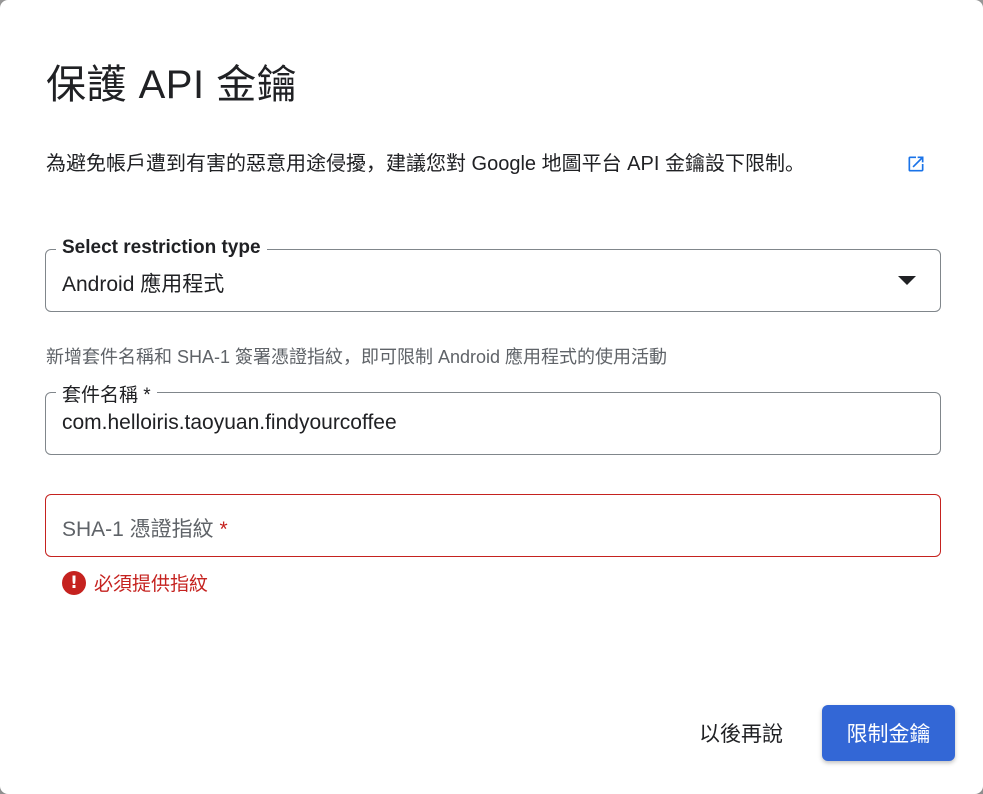  I want to click on restriction-type-label: Select restriction type, so click(161, 248).